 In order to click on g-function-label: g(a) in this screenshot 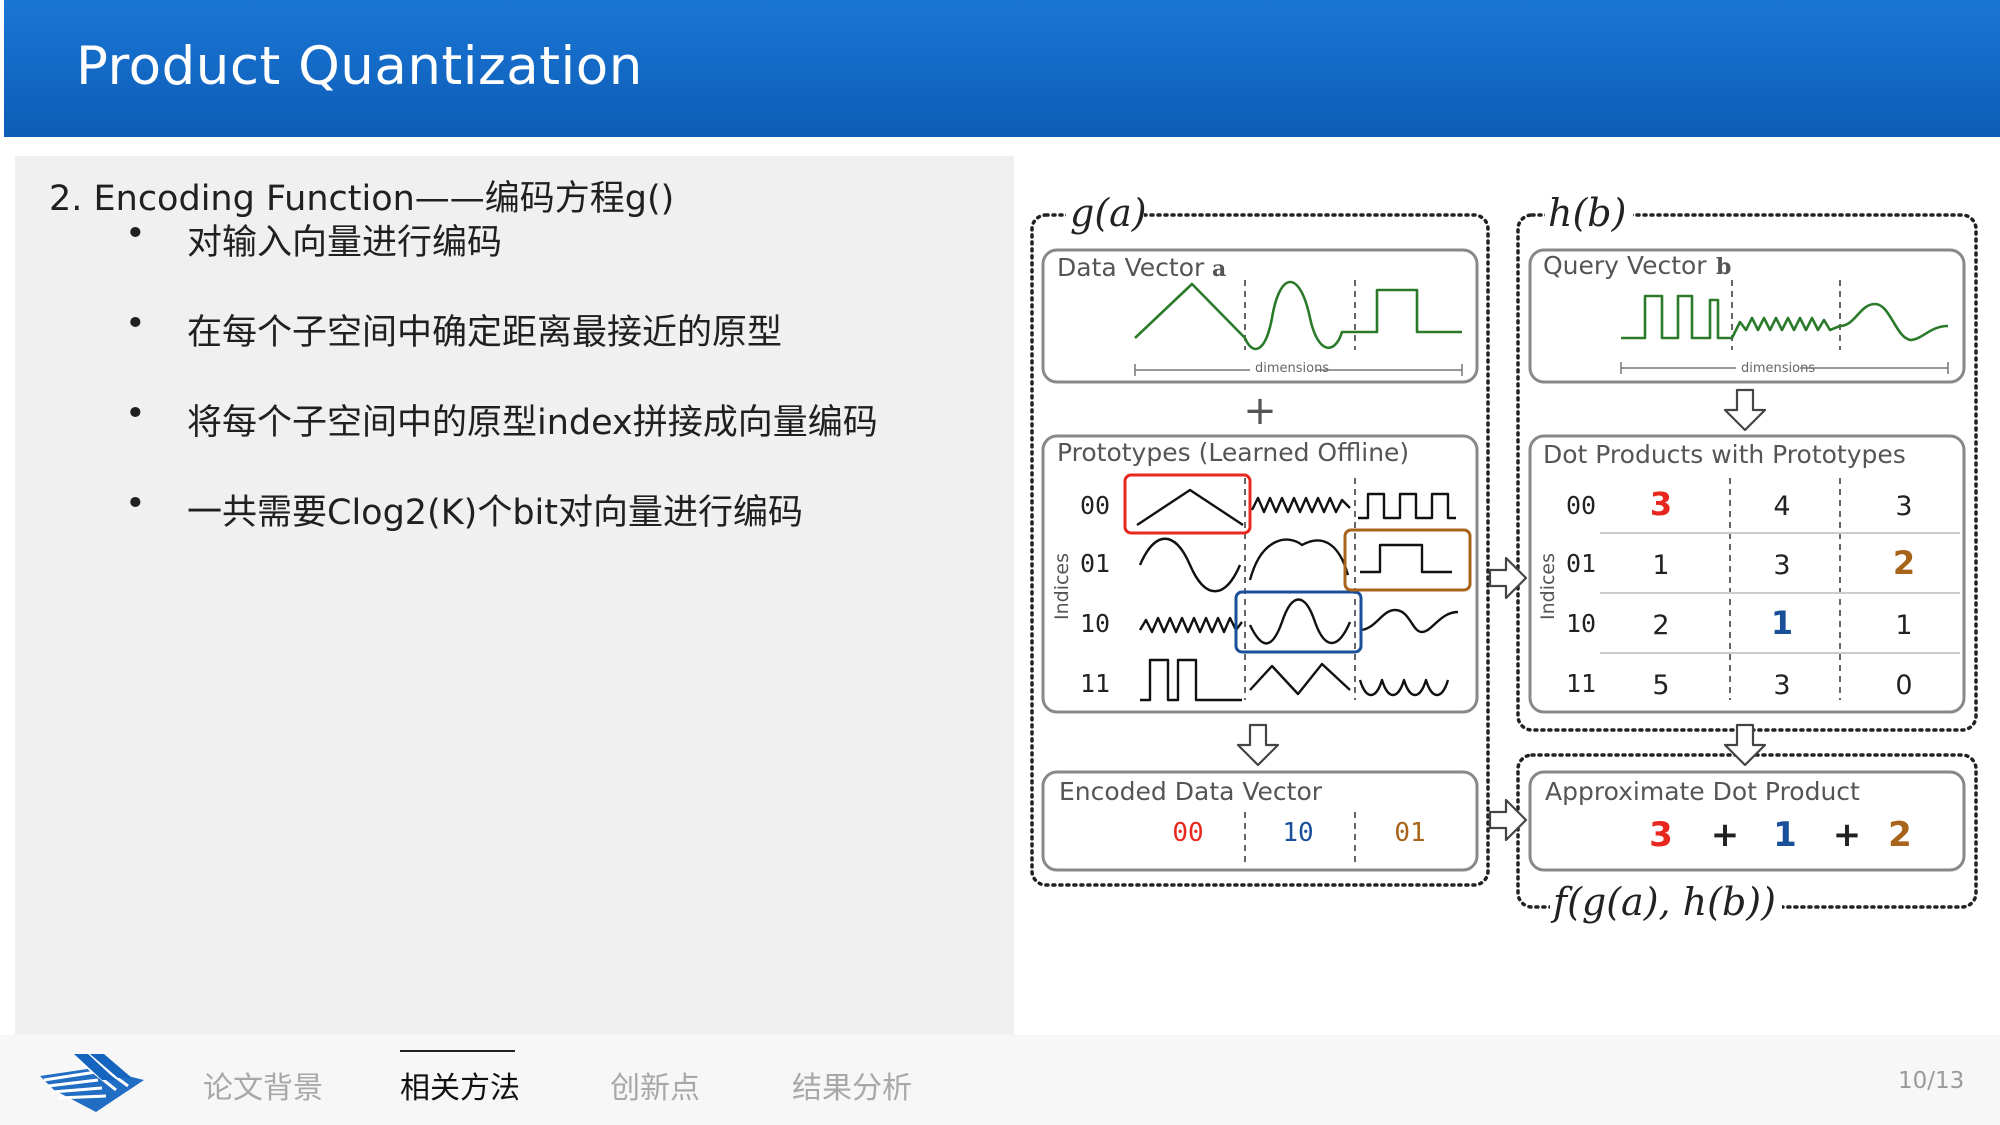, I will do `click(1108, 213)`.